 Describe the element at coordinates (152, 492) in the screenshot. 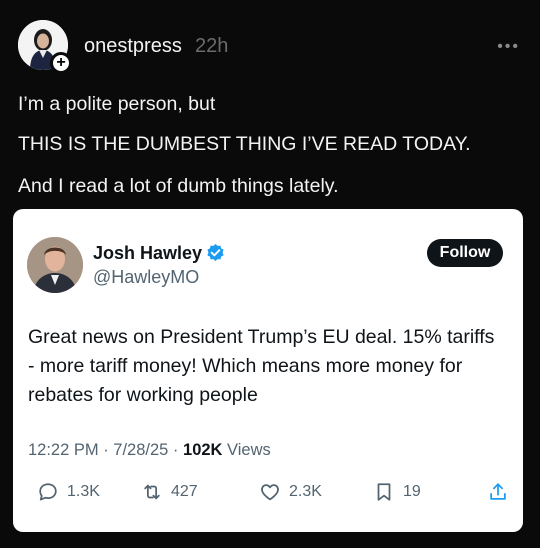

I see `retweet-icon` at that location.